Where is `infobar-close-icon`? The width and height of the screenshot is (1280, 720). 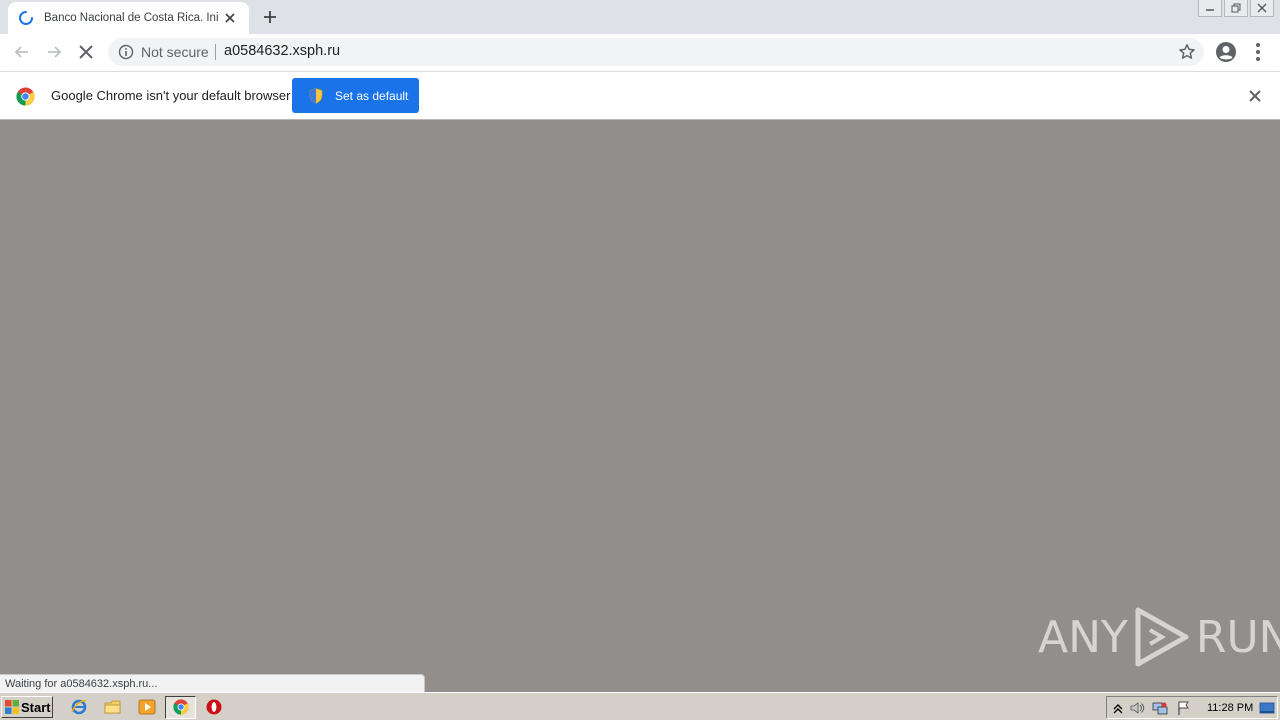
infobar-close-icon is located at coordinates (1255, 96).